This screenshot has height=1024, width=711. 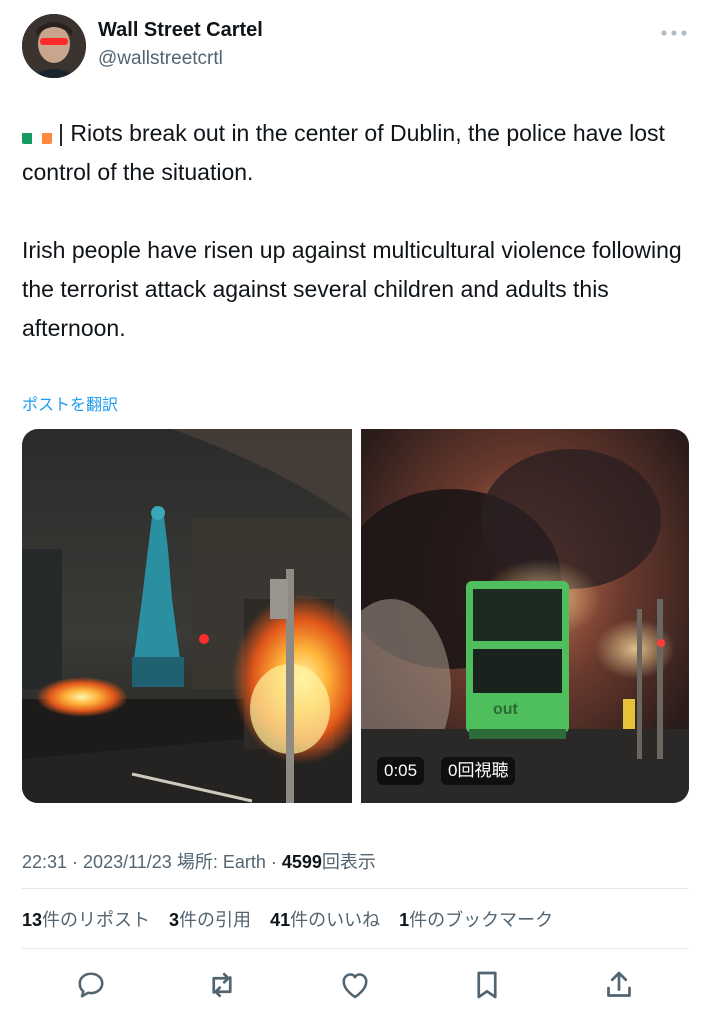 What do you see at coordinates (325, 920) in the screenshot?
I see `likes-stat: 41件のいいね` at bounding box center [325, 920].